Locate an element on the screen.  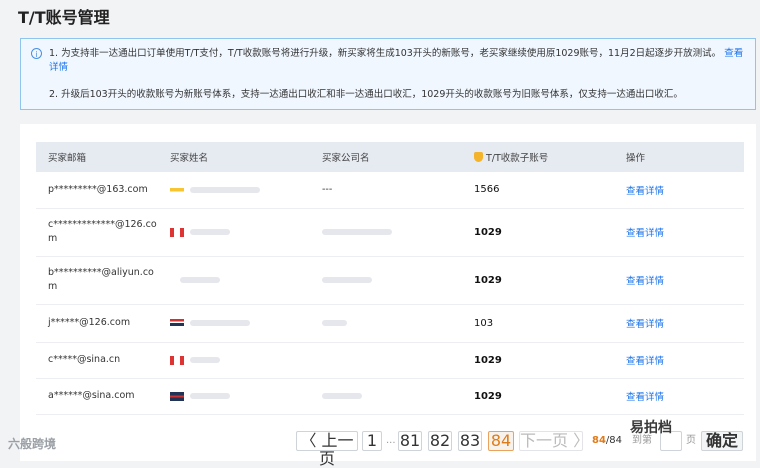
table-row: c*****@sina.cn 1029 查看详情 is located at coordinates (390, 360).